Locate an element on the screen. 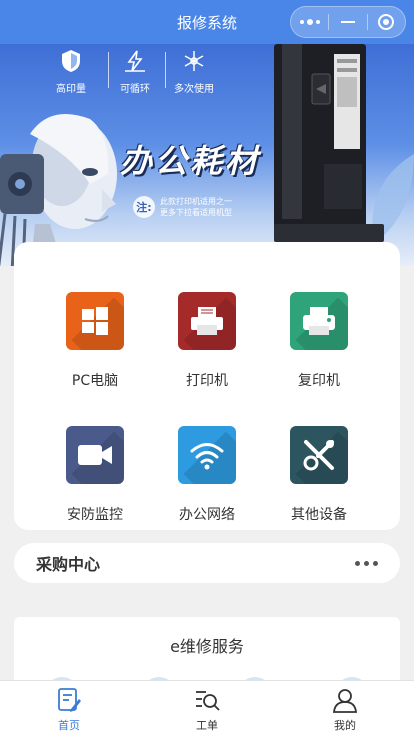  page-title: 报修系统 is located at coordinates (206, 22).